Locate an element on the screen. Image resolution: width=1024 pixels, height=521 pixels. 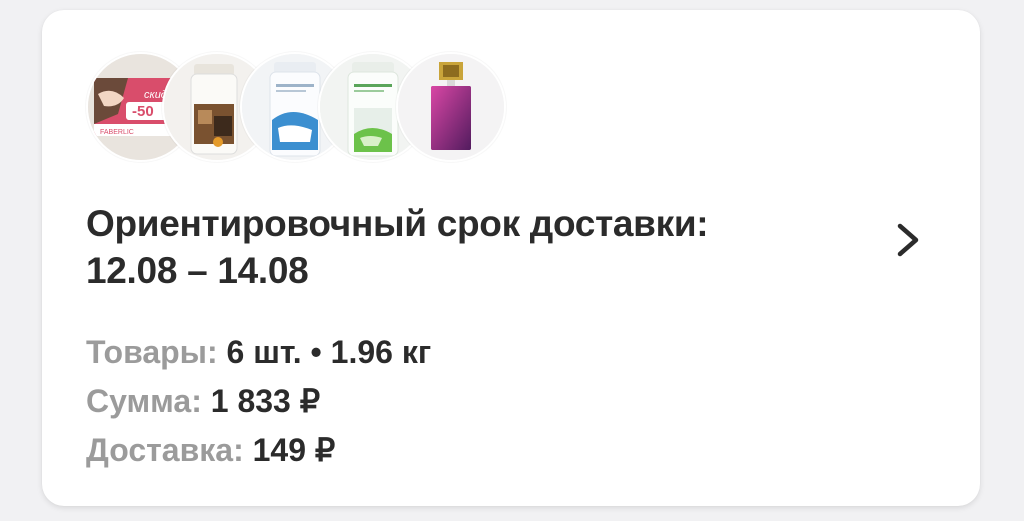
product-thumbnails: скидки -50 FABERLIC is located at coordinates (296, 107).